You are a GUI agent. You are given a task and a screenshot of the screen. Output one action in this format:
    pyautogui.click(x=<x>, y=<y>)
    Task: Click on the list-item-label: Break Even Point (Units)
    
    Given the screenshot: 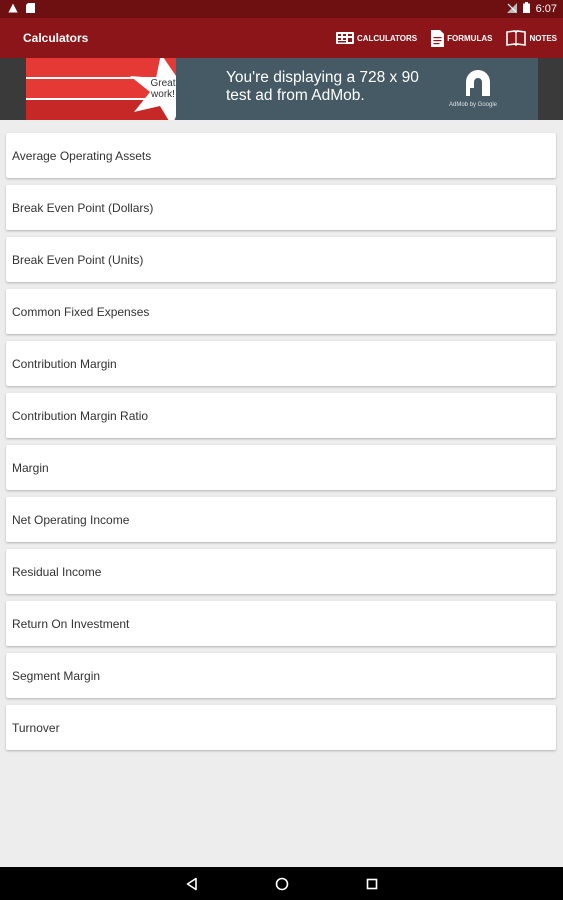 What is the action you would take?
    pyautogui.click(x=78, y=259)
    